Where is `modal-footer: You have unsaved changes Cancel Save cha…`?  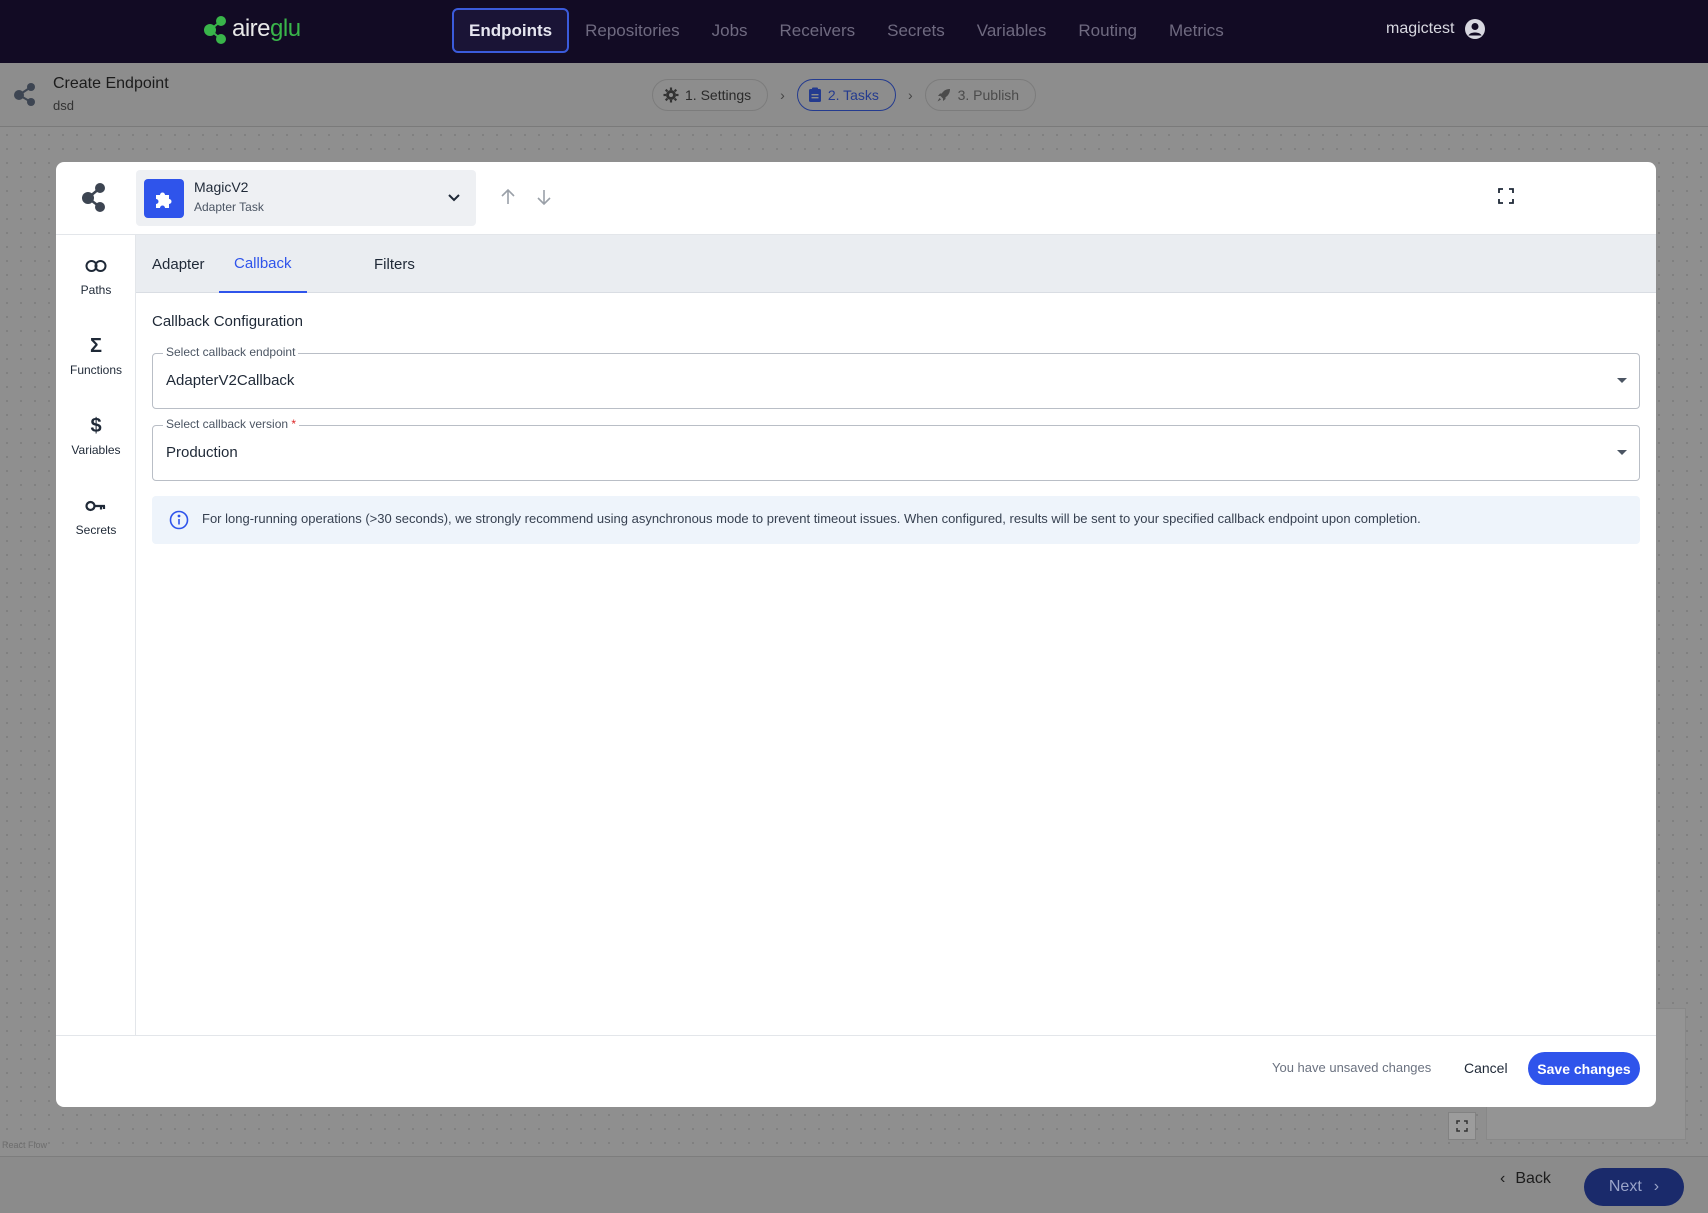 modal-footer: You have unsaved changes Cancel Save cha… is located at coordinates (856, 1071).